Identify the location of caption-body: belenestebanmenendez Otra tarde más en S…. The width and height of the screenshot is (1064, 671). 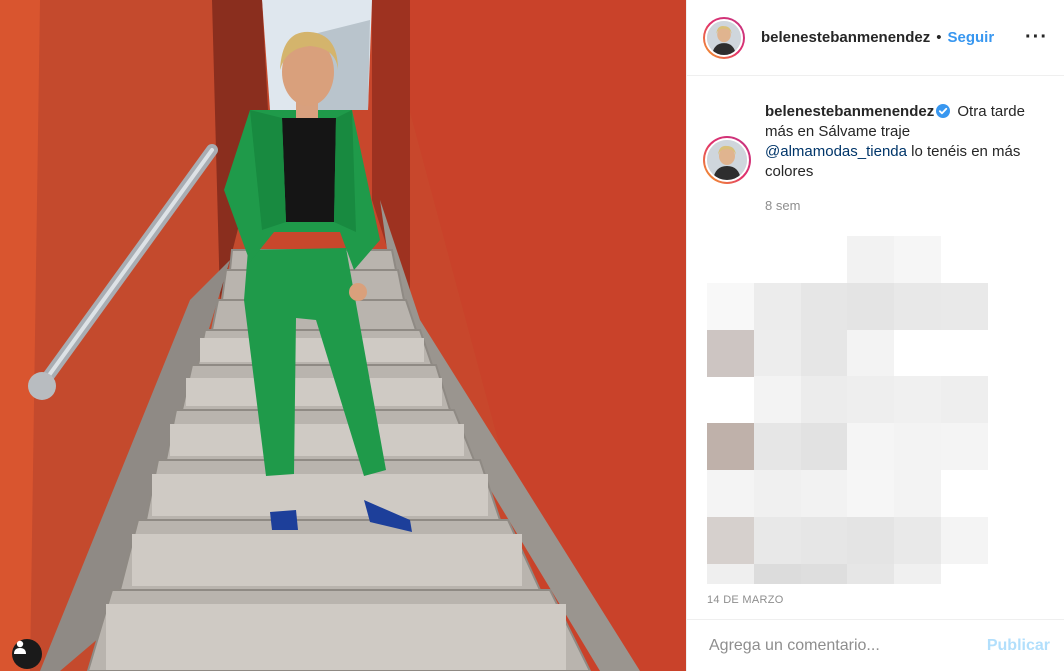
(906, 159).